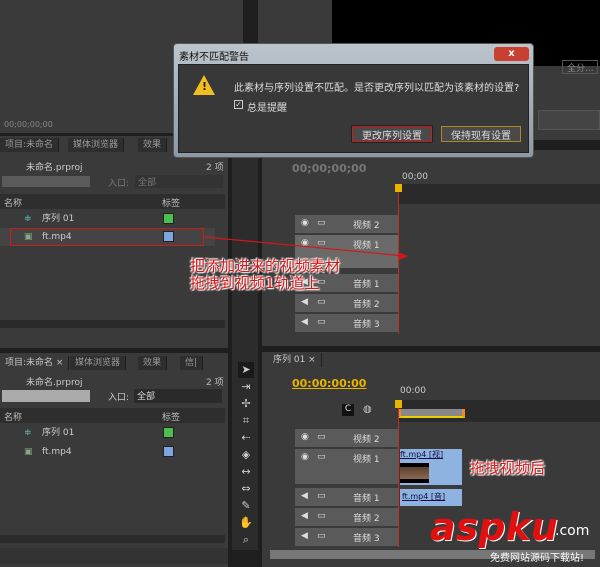 This screenshot has height=567, width=600. I want to click on sequence-icon: ≑, so click(28, 433).